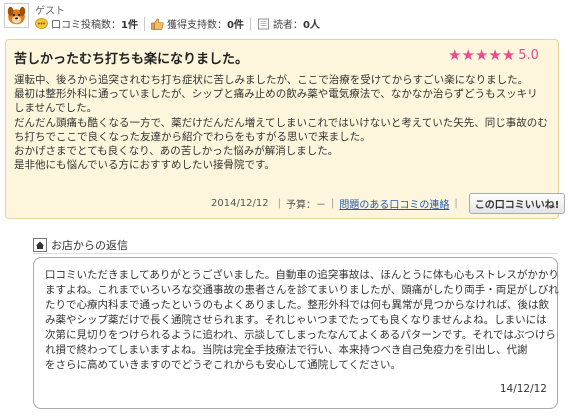 The image size is (568, 418). I want to click on stat-reviews: 口コミ投稿数： 1件, so click(86, 23).